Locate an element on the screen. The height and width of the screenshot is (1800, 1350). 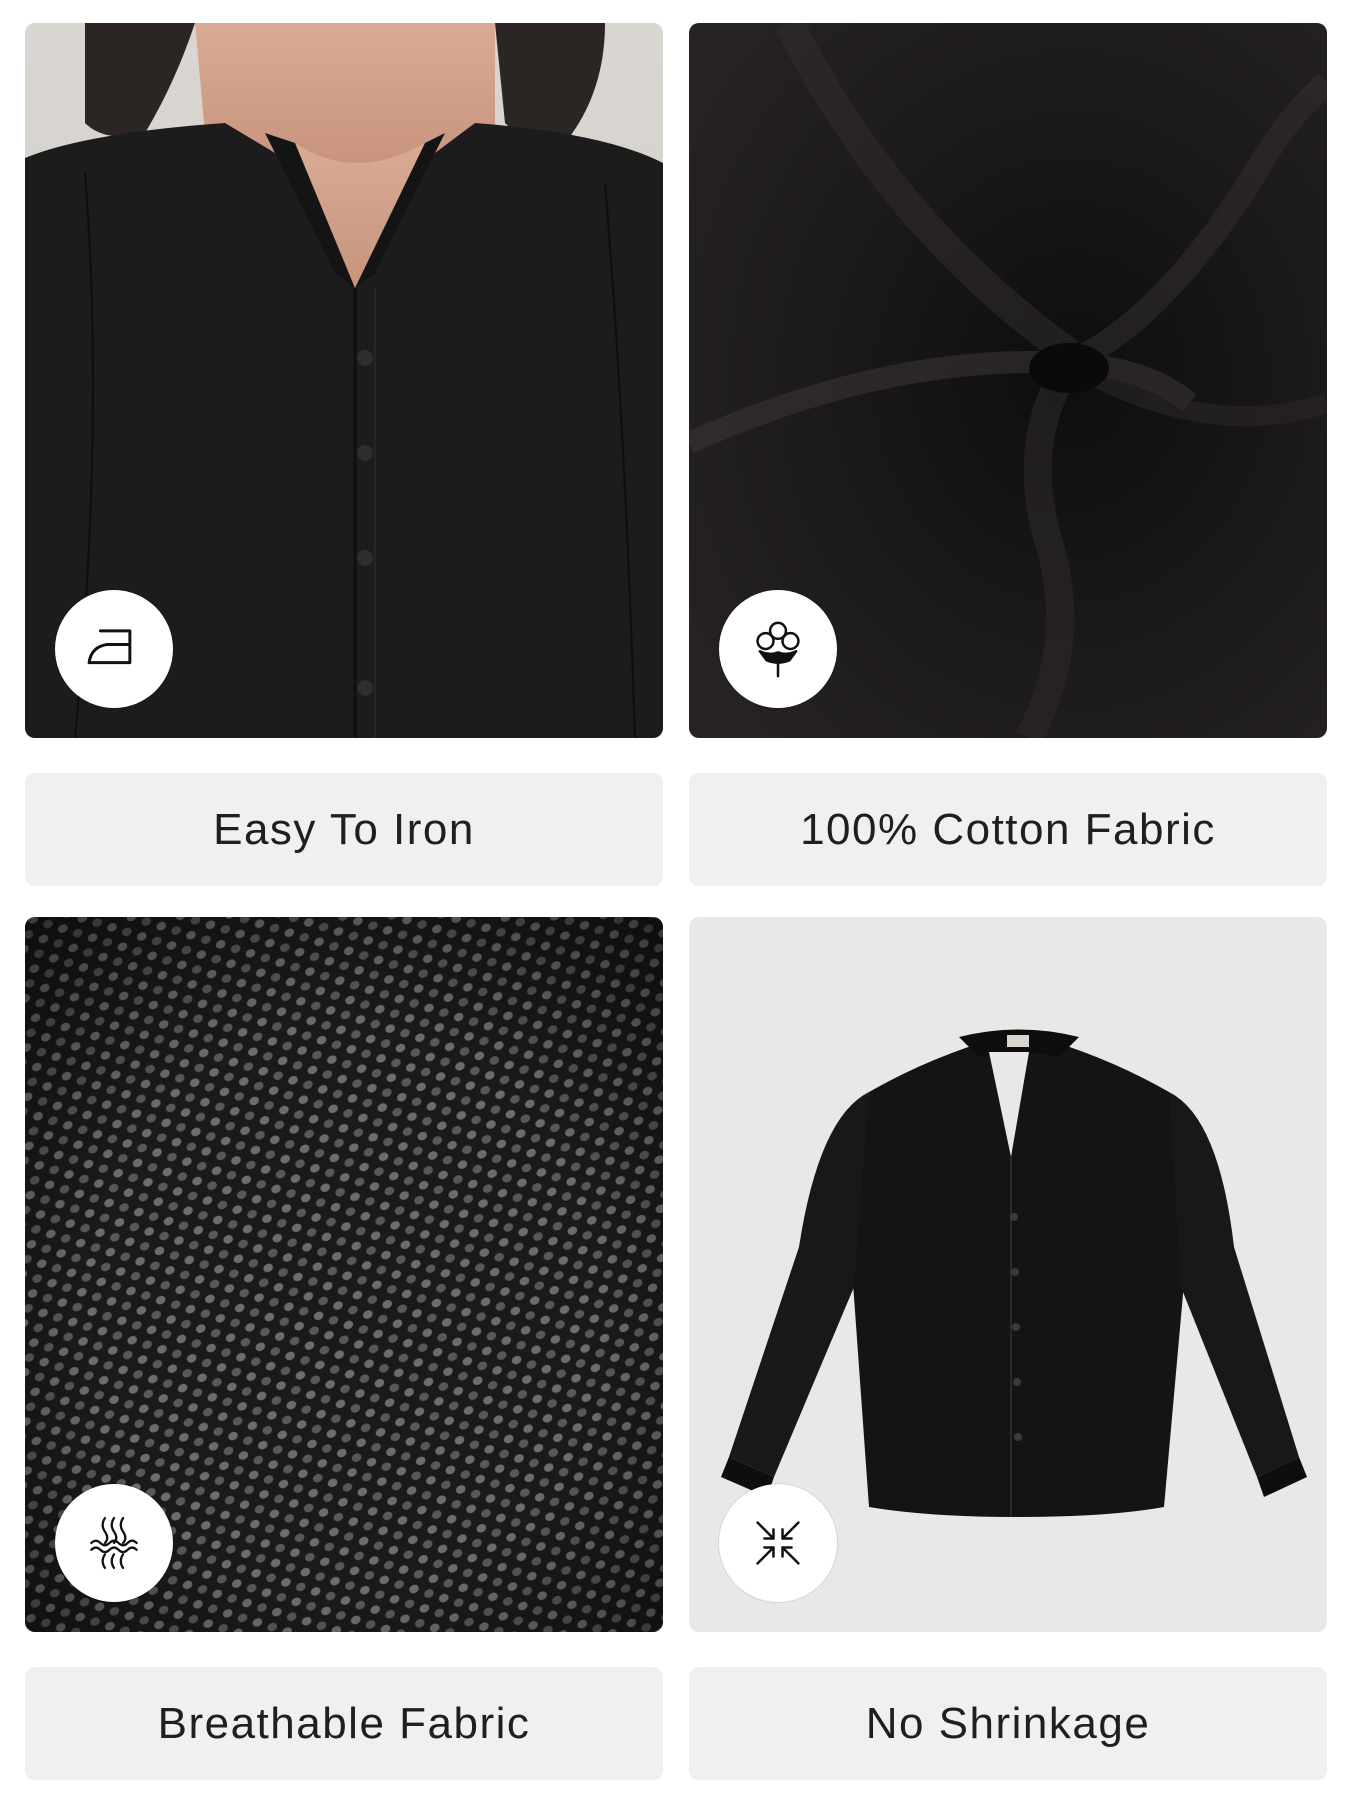
iron-badge is located at coordinates (114, 649).